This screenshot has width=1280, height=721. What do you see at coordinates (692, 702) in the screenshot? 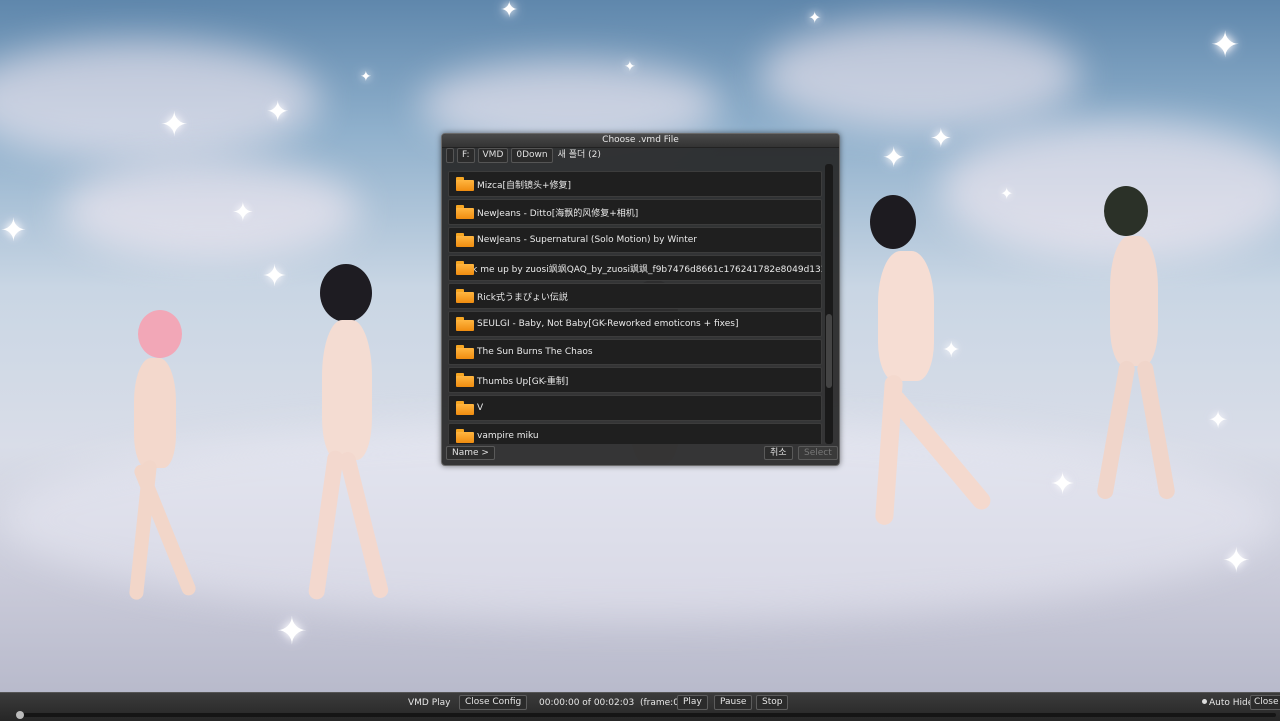
I see `play-button: Play` at bounding box center [692, 702].